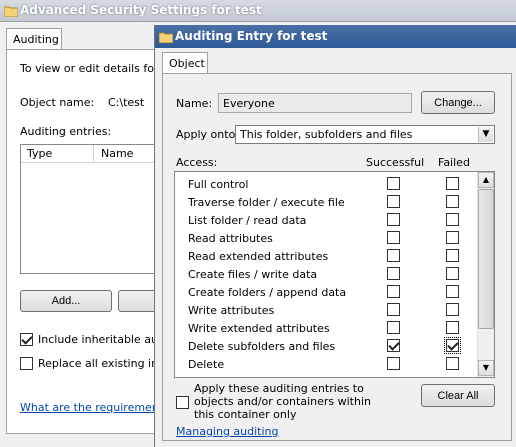  What do you see at coordinates (258, 256) in the screenshot?
I see `permission-label: Read extended attributes` at bounding box center [258, 256].